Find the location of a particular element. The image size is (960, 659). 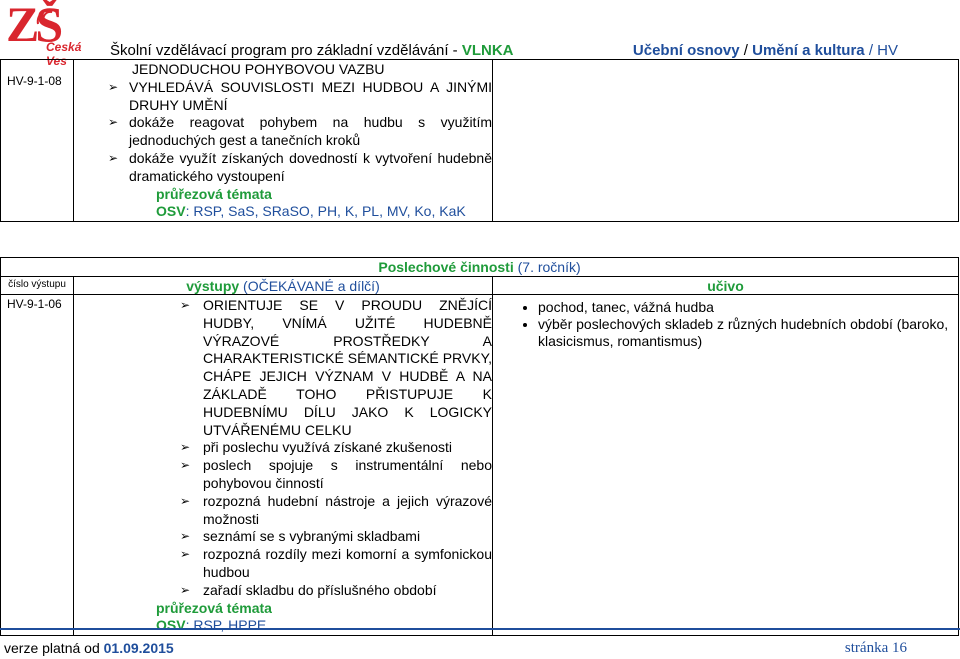

column-header-code: číslo výstupu is located at coordinates (37, 285).